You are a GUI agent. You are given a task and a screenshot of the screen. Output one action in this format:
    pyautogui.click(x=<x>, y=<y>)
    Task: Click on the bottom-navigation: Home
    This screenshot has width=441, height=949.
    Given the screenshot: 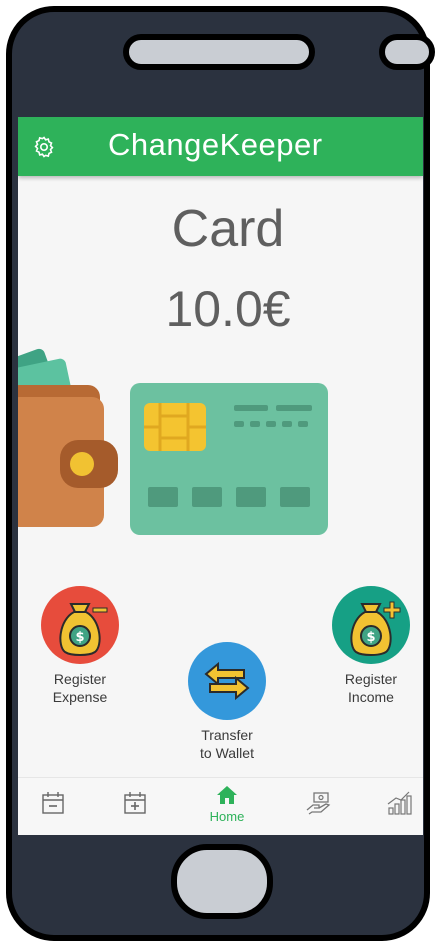 What is the action you would take?
    pyautogui.click(x=220, y=806)
    